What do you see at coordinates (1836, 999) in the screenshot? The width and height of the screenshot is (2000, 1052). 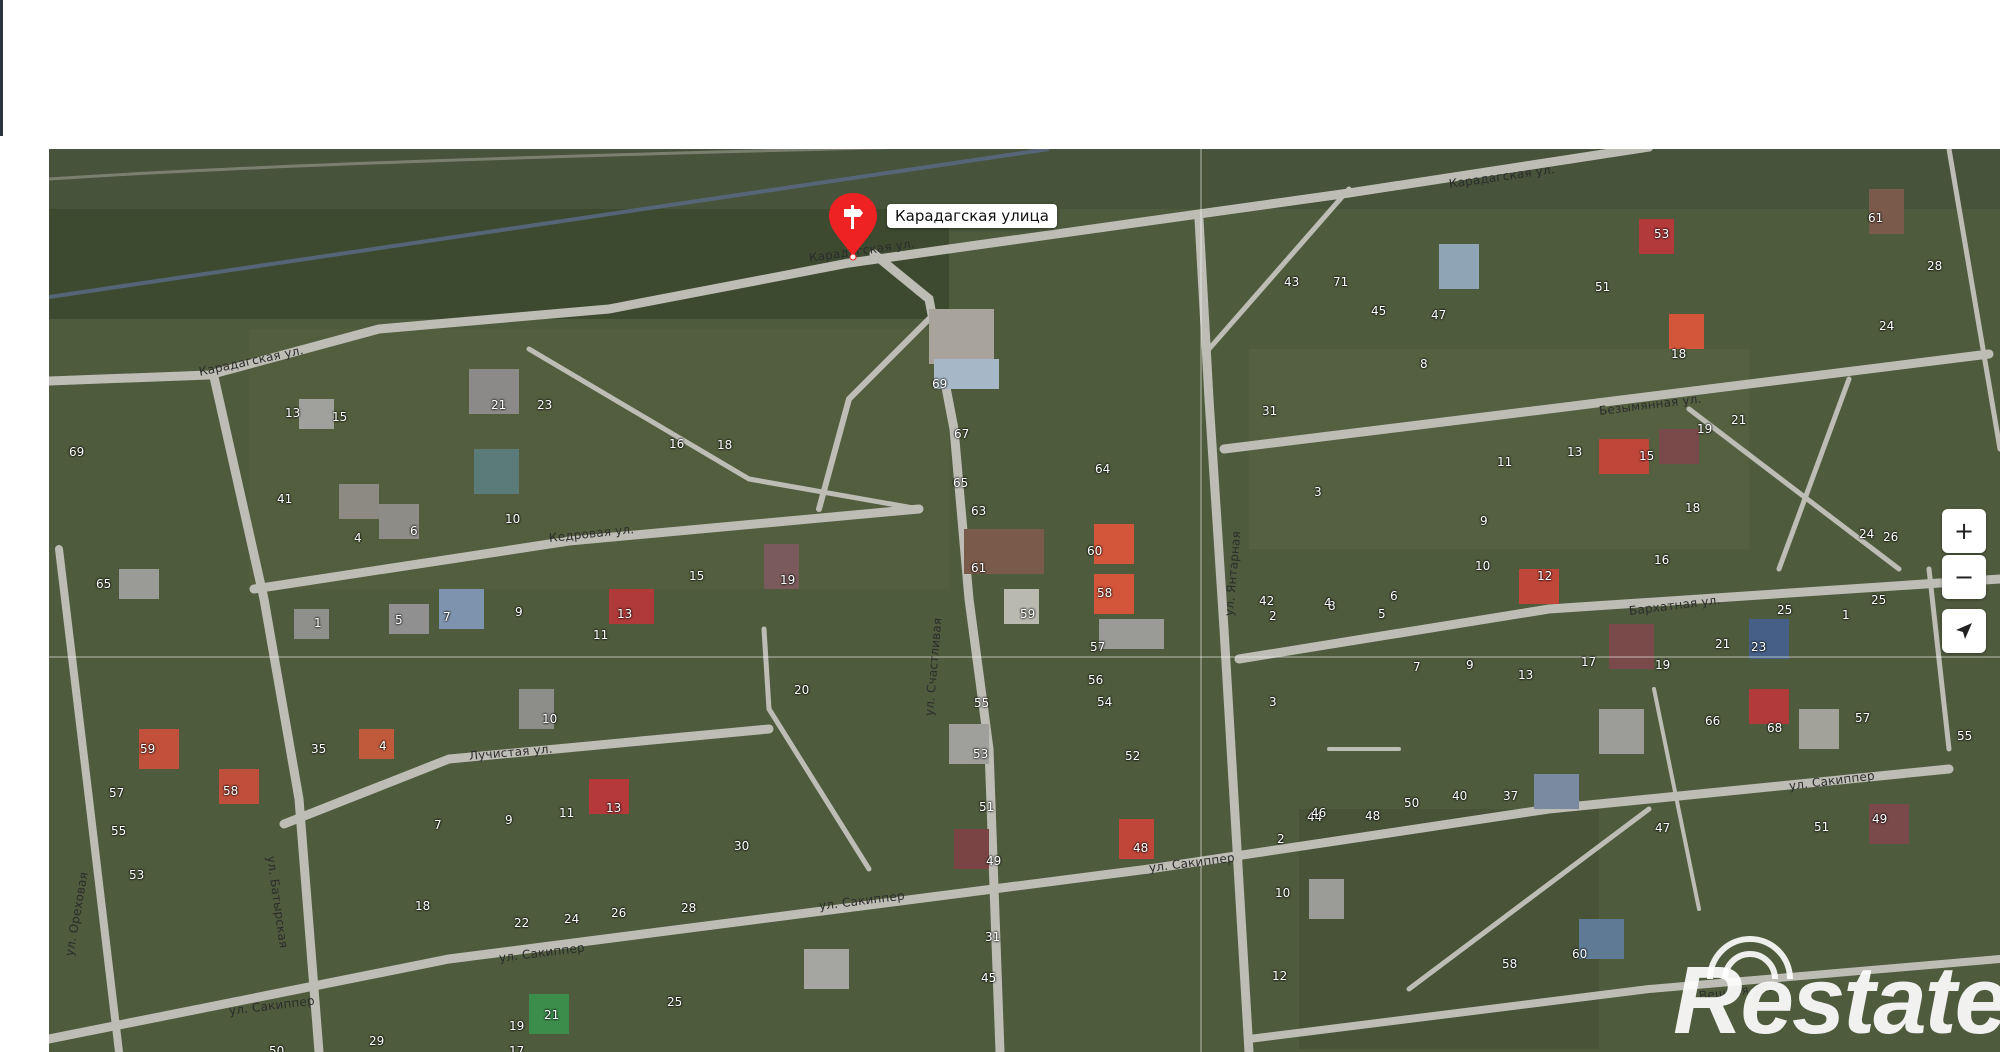 I see `restate-watermark: Restate` at bounding box center [1836, 999].